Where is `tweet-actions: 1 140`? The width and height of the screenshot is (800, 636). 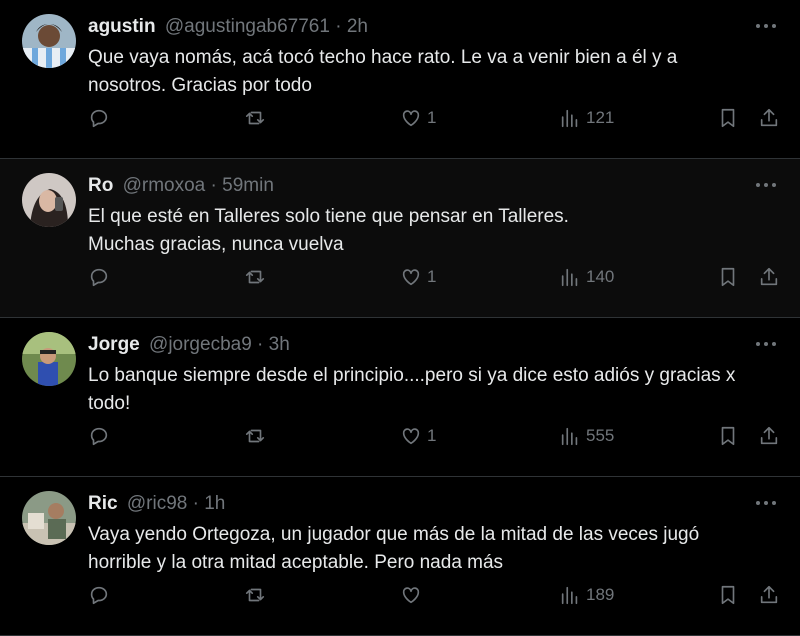
tweet-actions: 1 140 is located at coordinates (436, 277).